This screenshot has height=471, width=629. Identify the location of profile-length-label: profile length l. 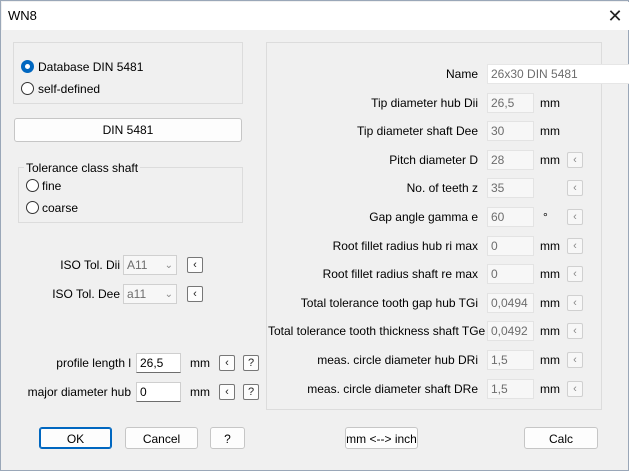
(93, 363).